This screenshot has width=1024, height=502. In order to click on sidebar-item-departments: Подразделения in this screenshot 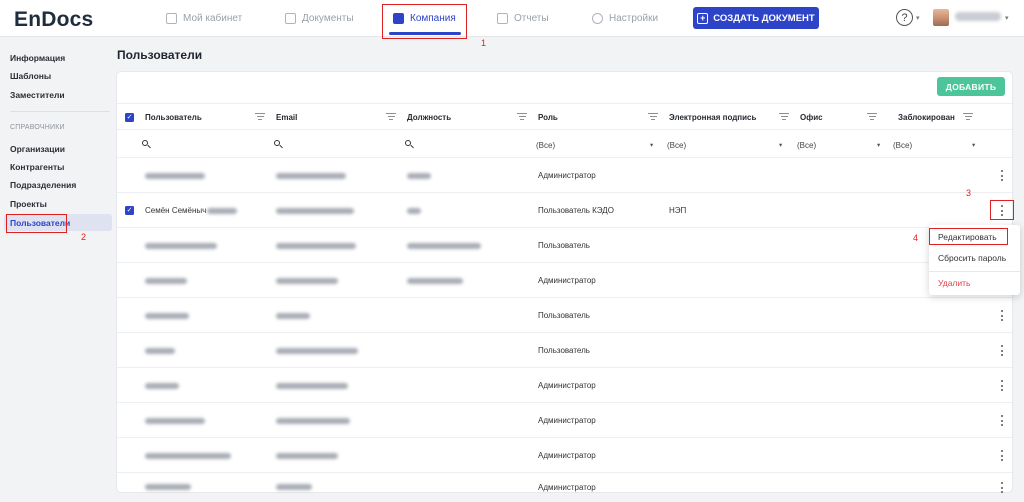, I will do `click(43, 185)`.